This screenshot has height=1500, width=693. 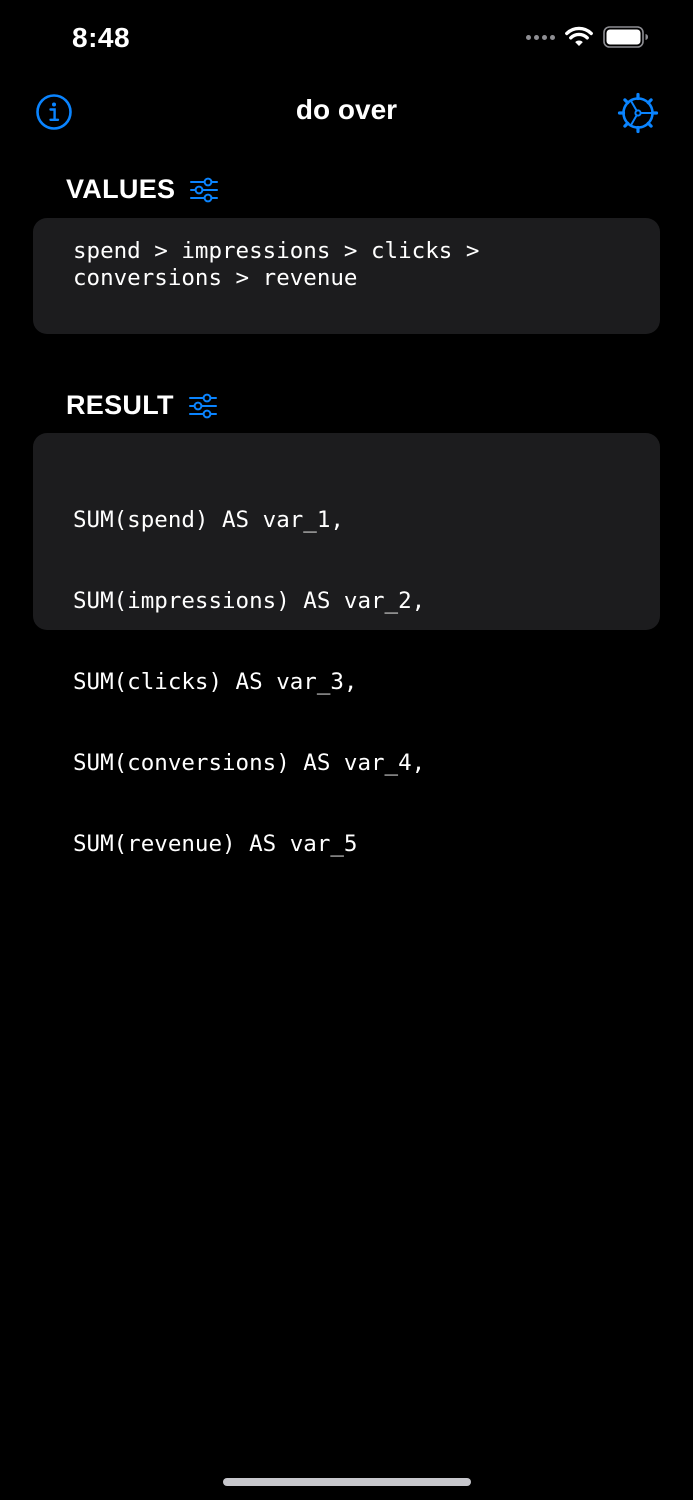 I want to click on values-heading: VALUES, so click(x=121, y=189).